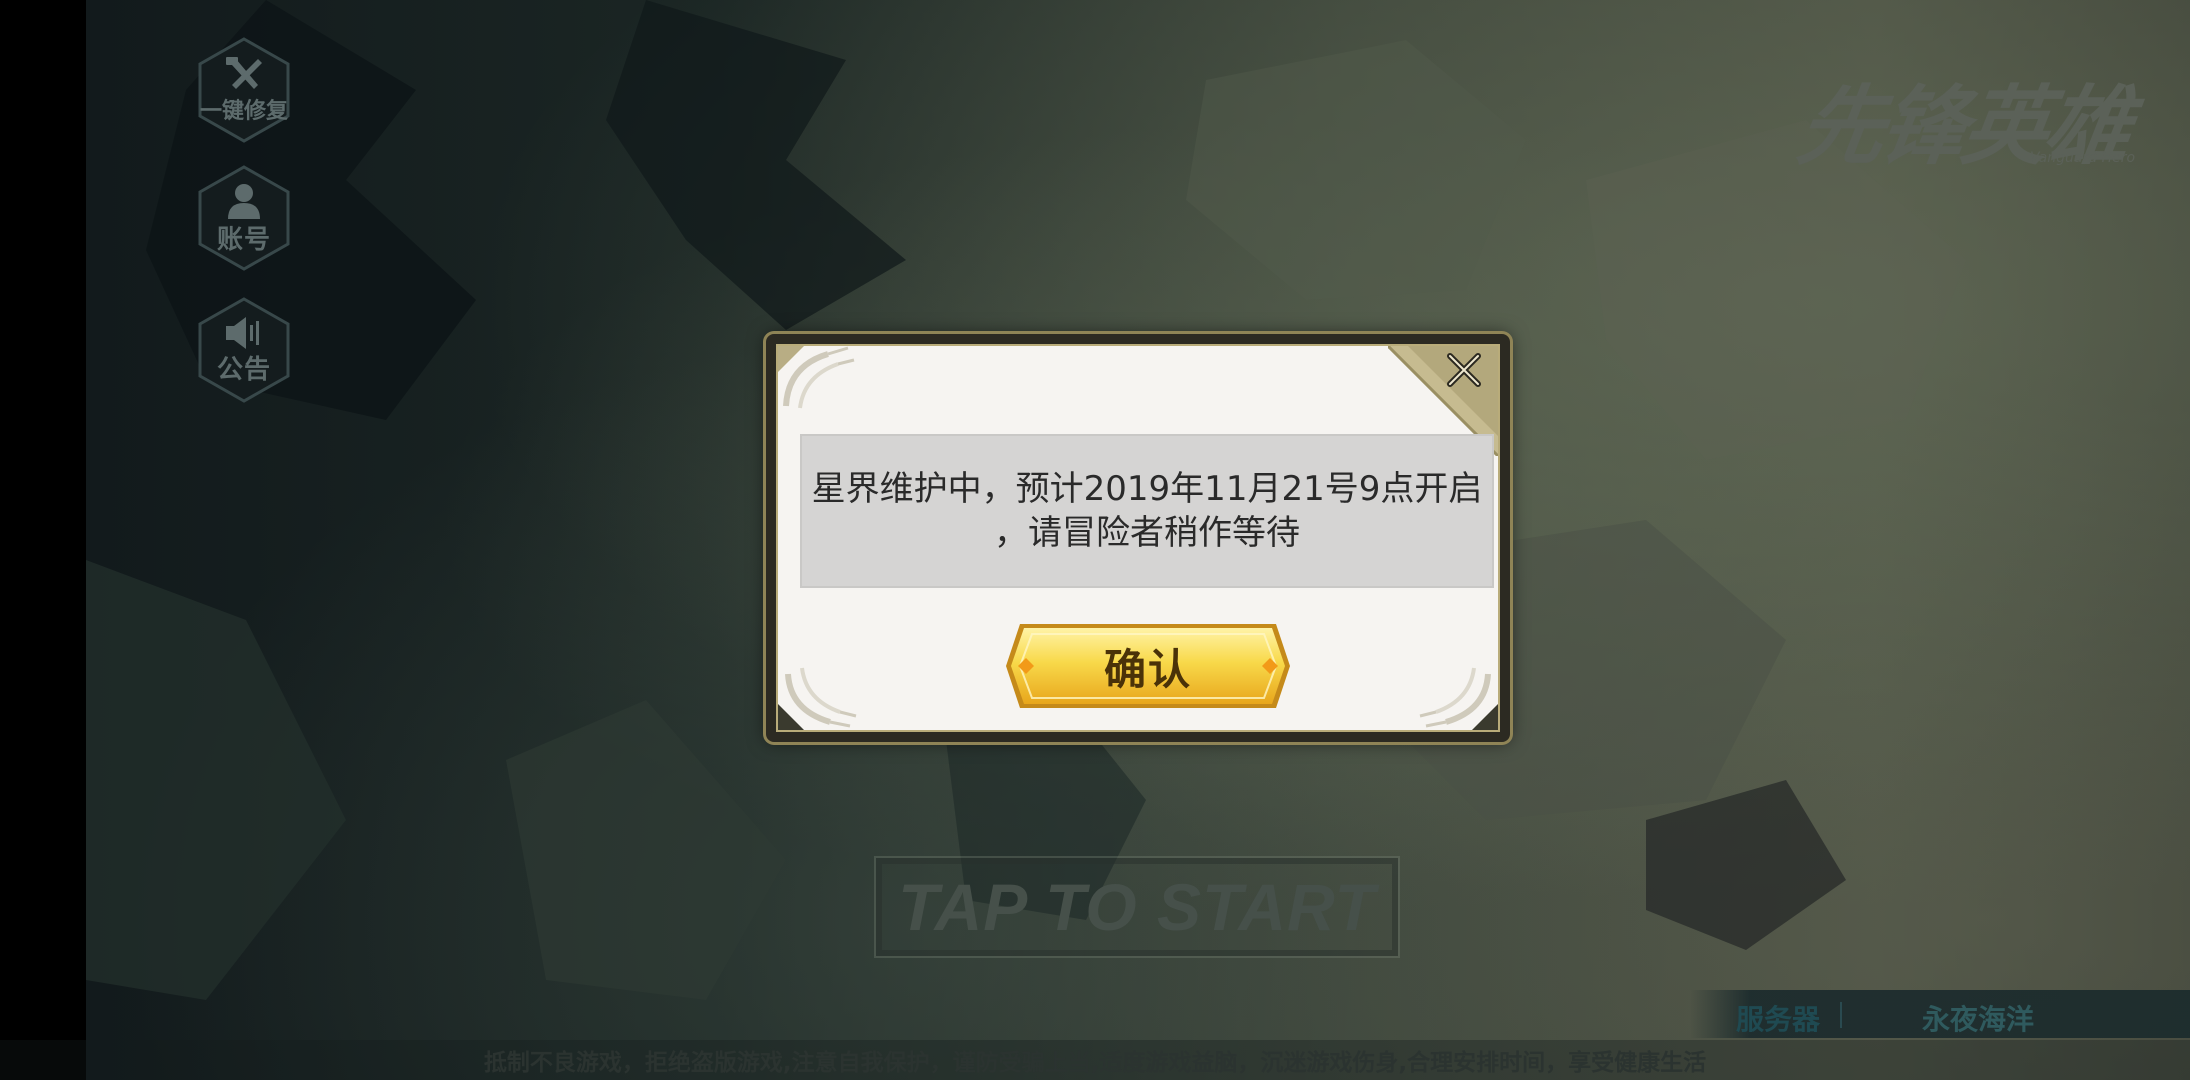  Describe the element at coordinates (242, 332) in the screenshot. I see `speaker-icon` at that location.